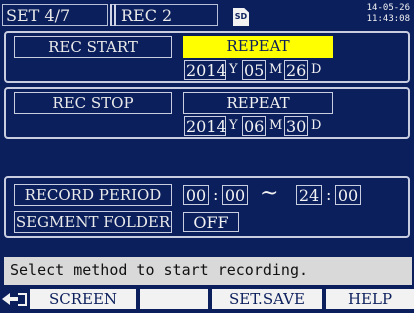 This screenshot has width=414, height=313. Describe the element at coordinates (348, 195) in the screenshot. I see `record-period-end-min: 00` at that location.